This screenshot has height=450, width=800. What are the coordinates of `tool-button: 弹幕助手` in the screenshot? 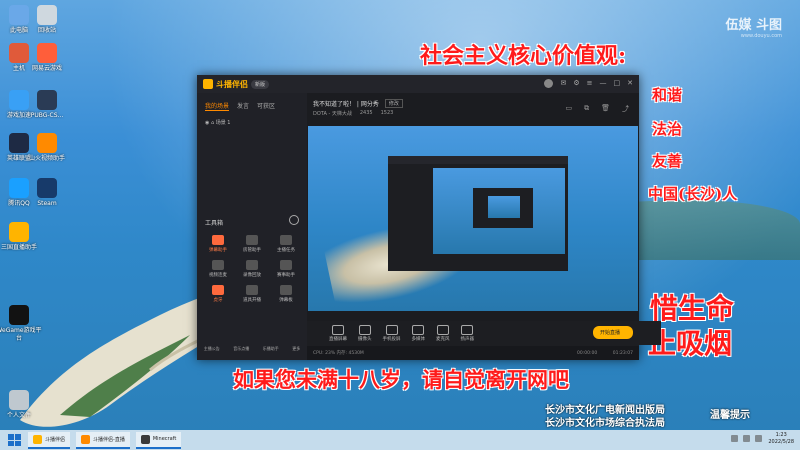 It's located at (218, 244).